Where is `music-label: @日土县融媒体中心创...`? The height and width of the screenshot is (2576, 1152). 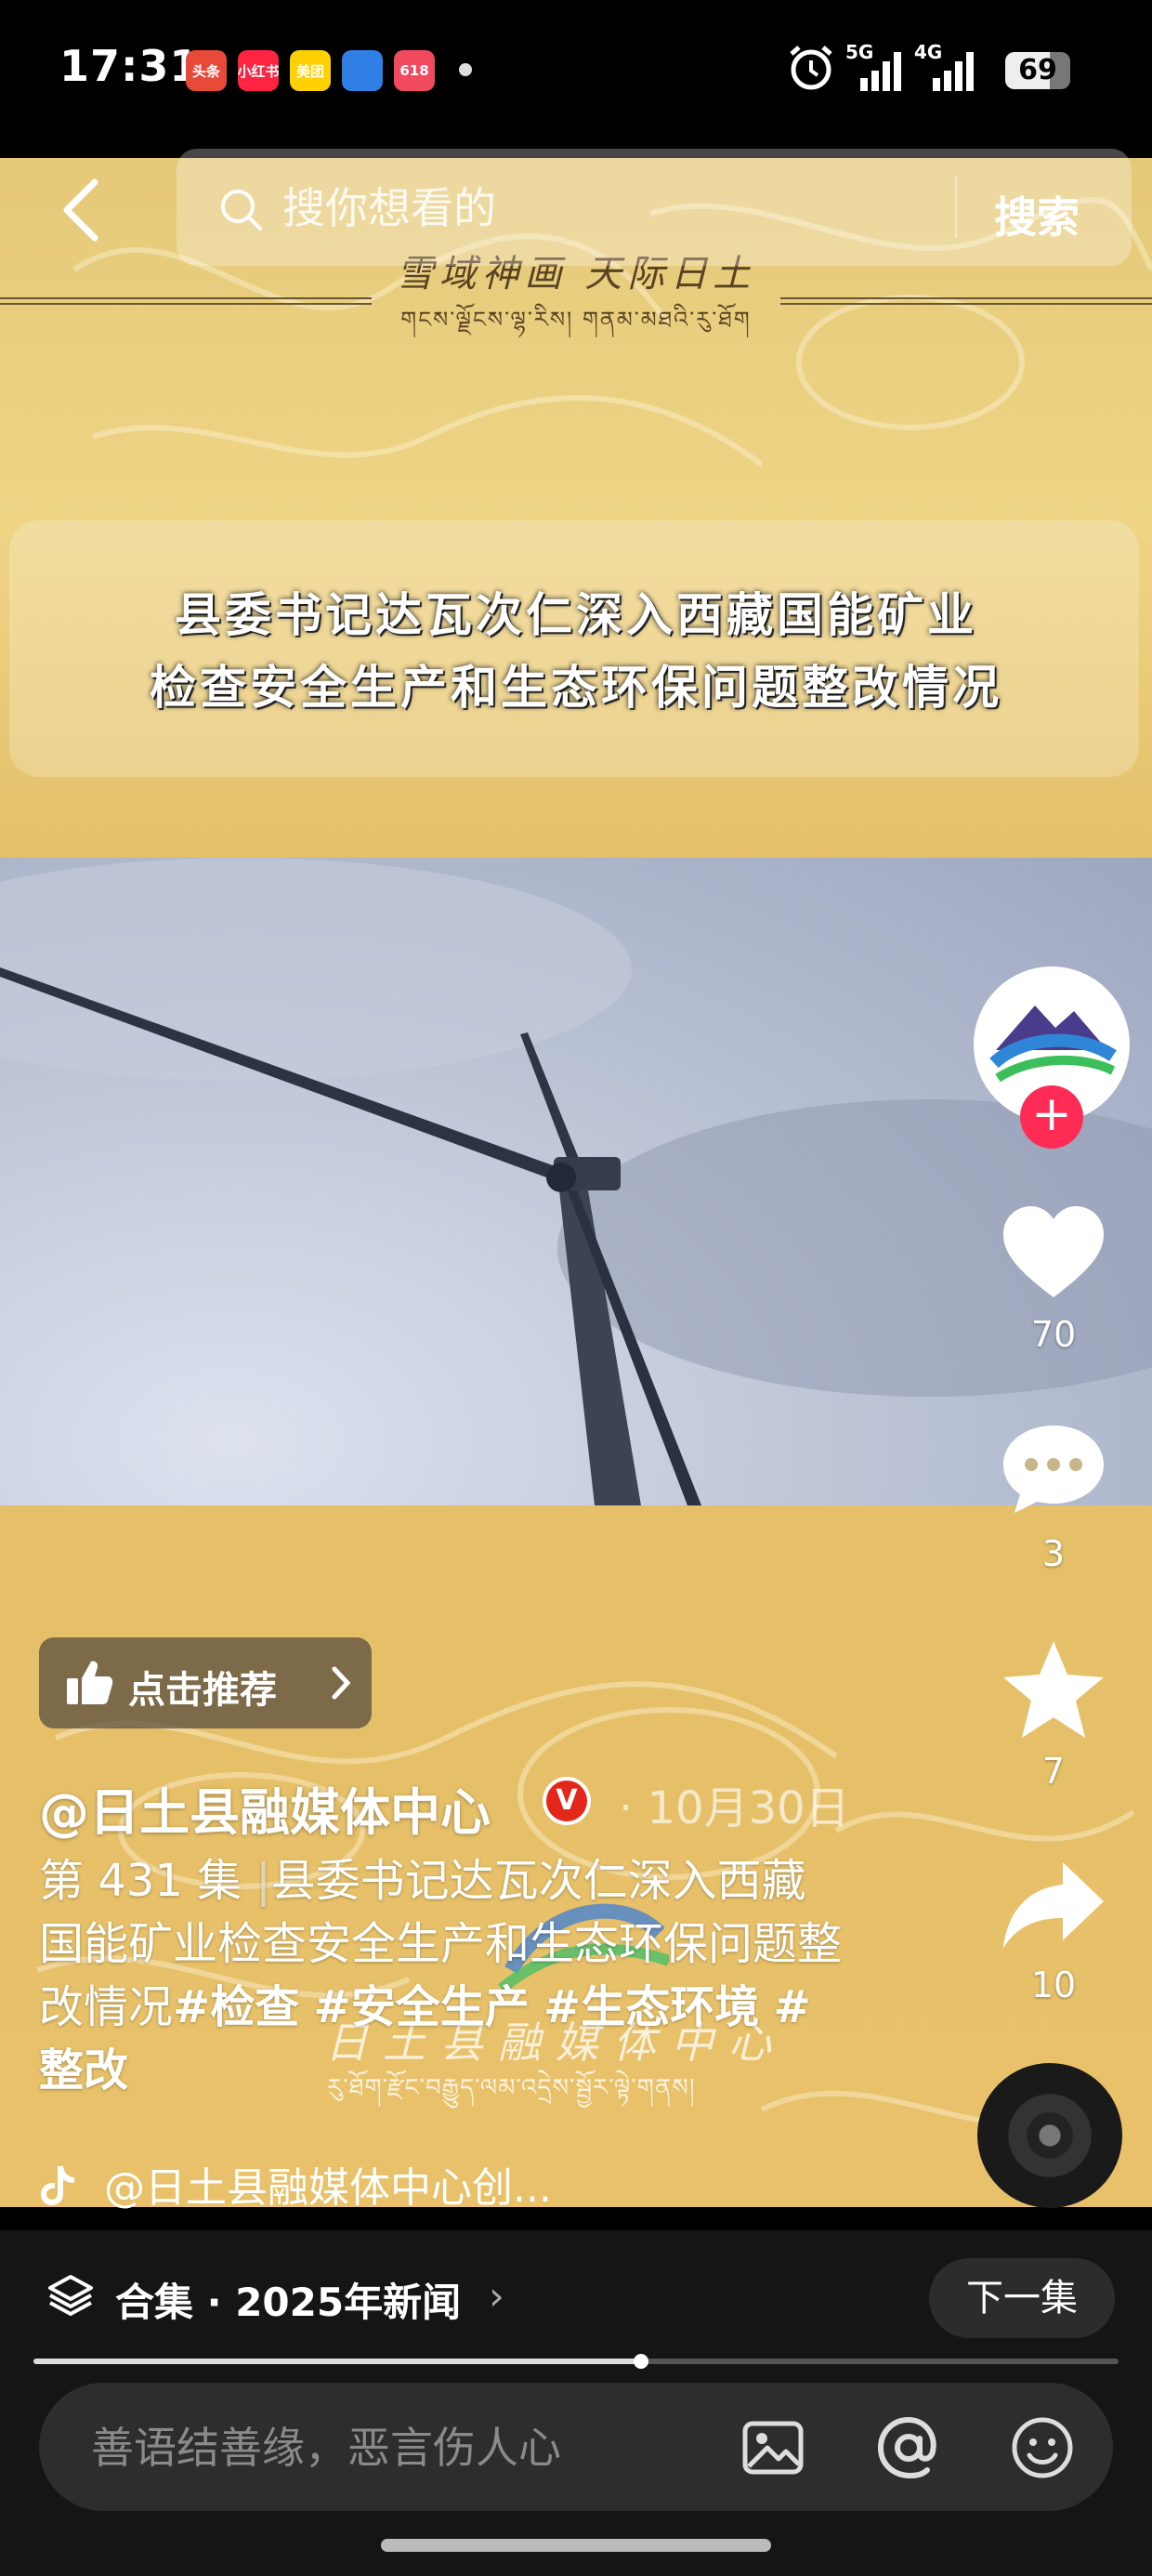
music-label: @日土县融媒体中心创... is located at coordinates (328, 2188).